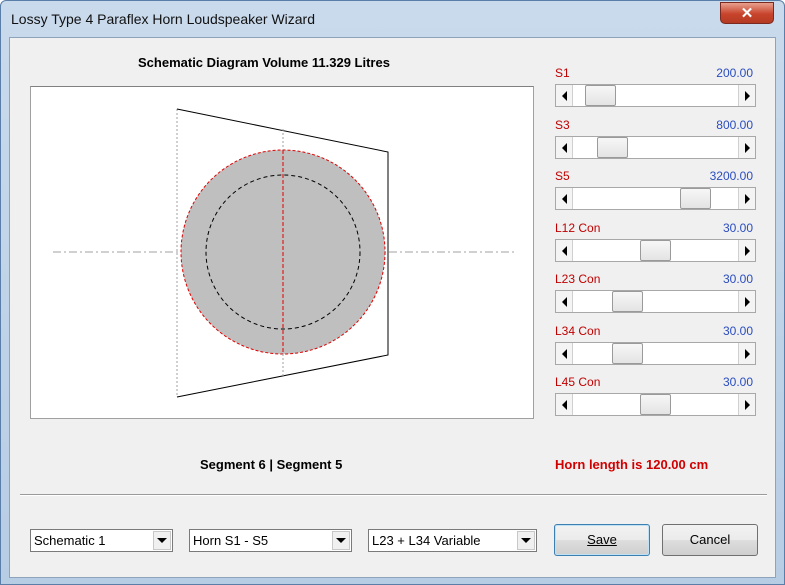 Image resolution: width=785 pixels, height=585 pixels. Describe the element at coordinates (578, 228) in the screenshot. I see `slider-label: L12 Con` at that location.